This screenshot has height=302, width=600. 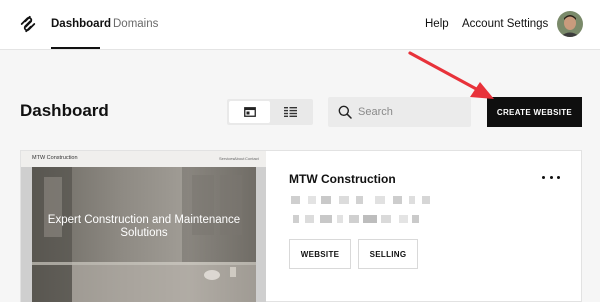 What do you see at coordinates (55, 158) in the screenshot?
I see `thumbnail-site-name: MTW Construction` at bounding box center [55, 158].